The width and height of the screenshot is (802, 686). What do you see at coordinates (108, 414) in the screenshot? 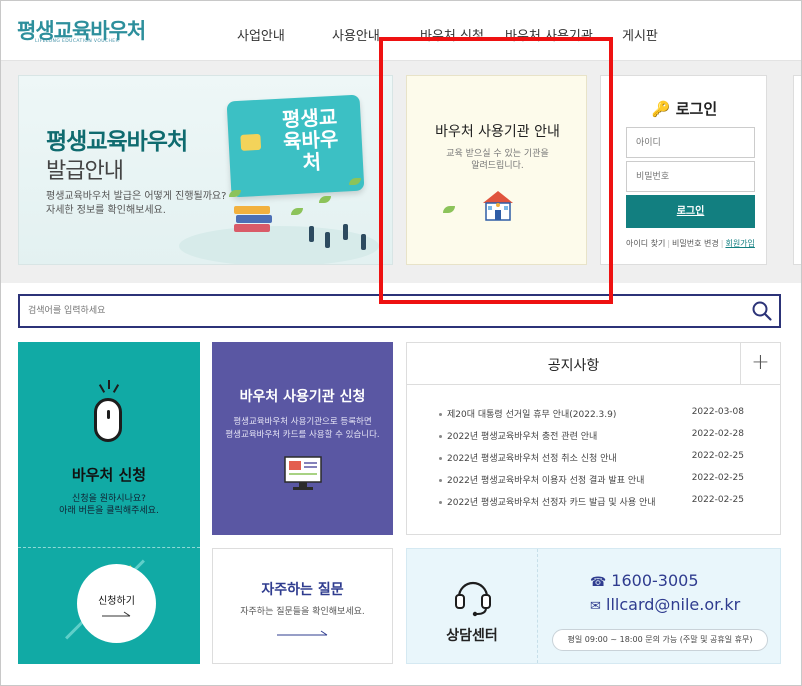
I see `mouse-wheel` at bounding box center [108, 414].